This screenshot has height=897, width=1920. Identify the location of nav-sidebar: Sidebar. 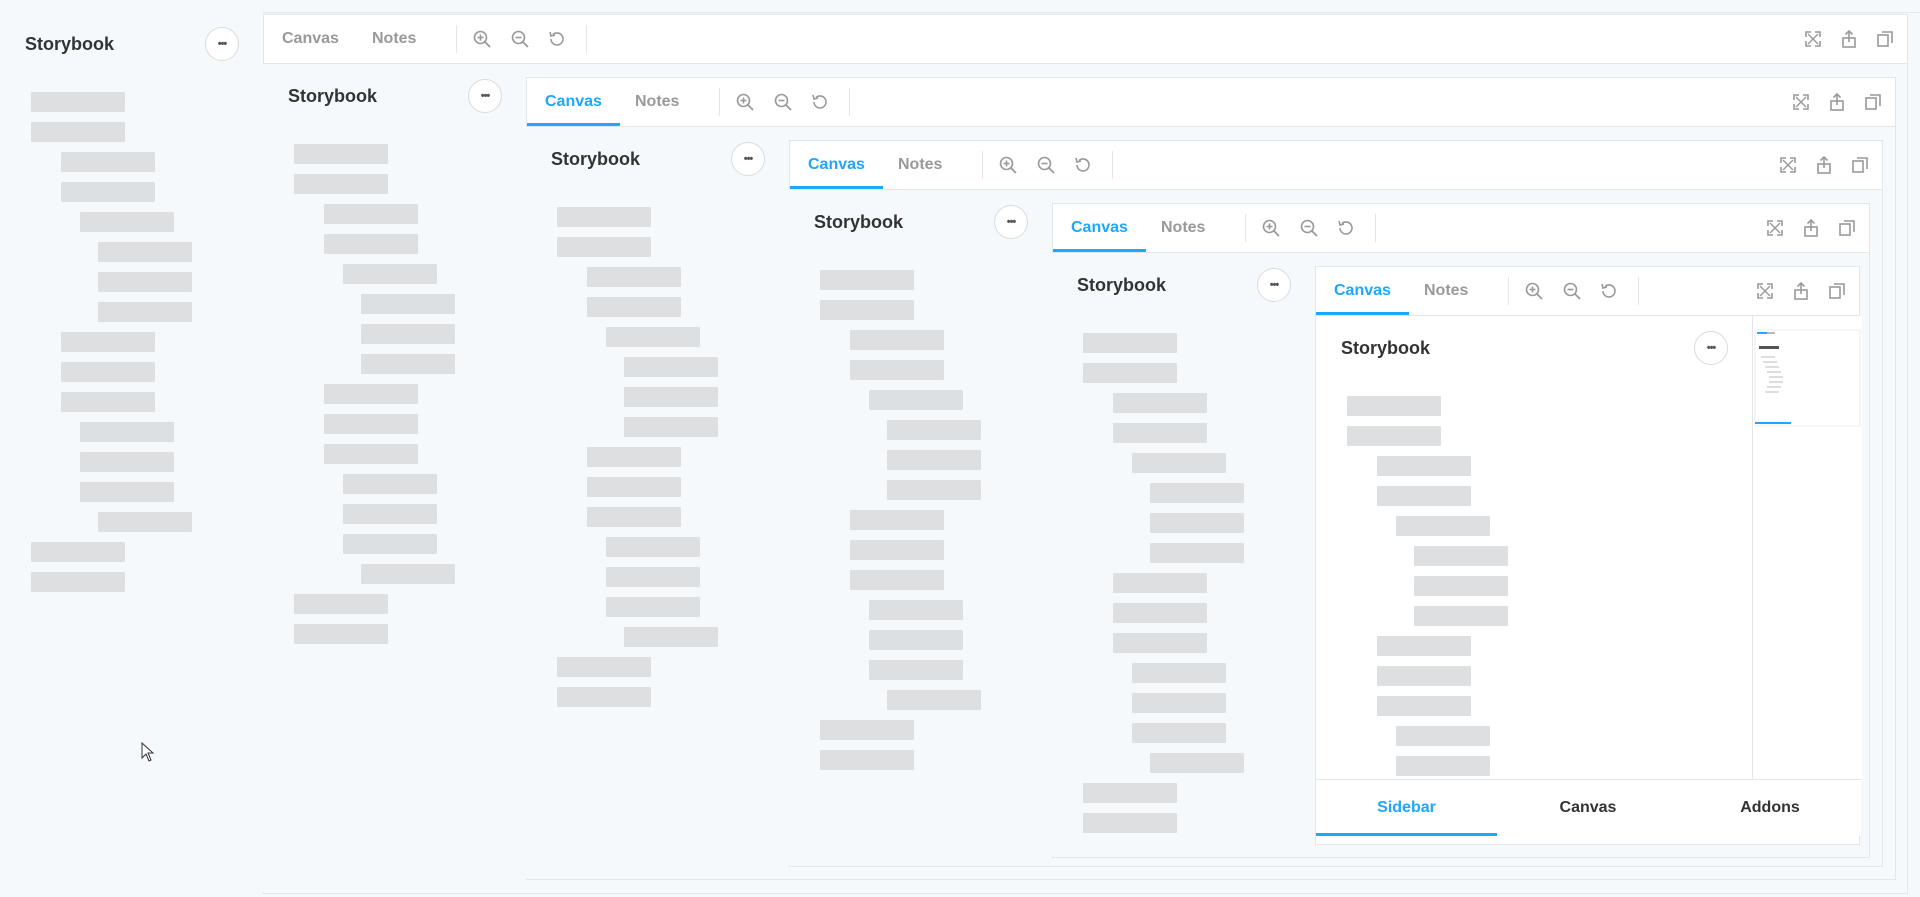
(1406, 808).